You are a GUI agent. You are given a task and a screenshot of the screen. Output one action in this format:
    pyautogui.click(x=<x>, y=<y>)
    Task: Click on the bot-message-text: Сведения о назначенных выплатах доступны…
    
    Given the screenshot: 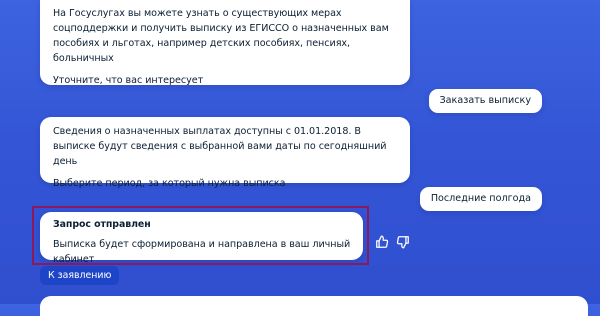 What is the action you would take?
    pyautogui.click(x=220, y=146)
    